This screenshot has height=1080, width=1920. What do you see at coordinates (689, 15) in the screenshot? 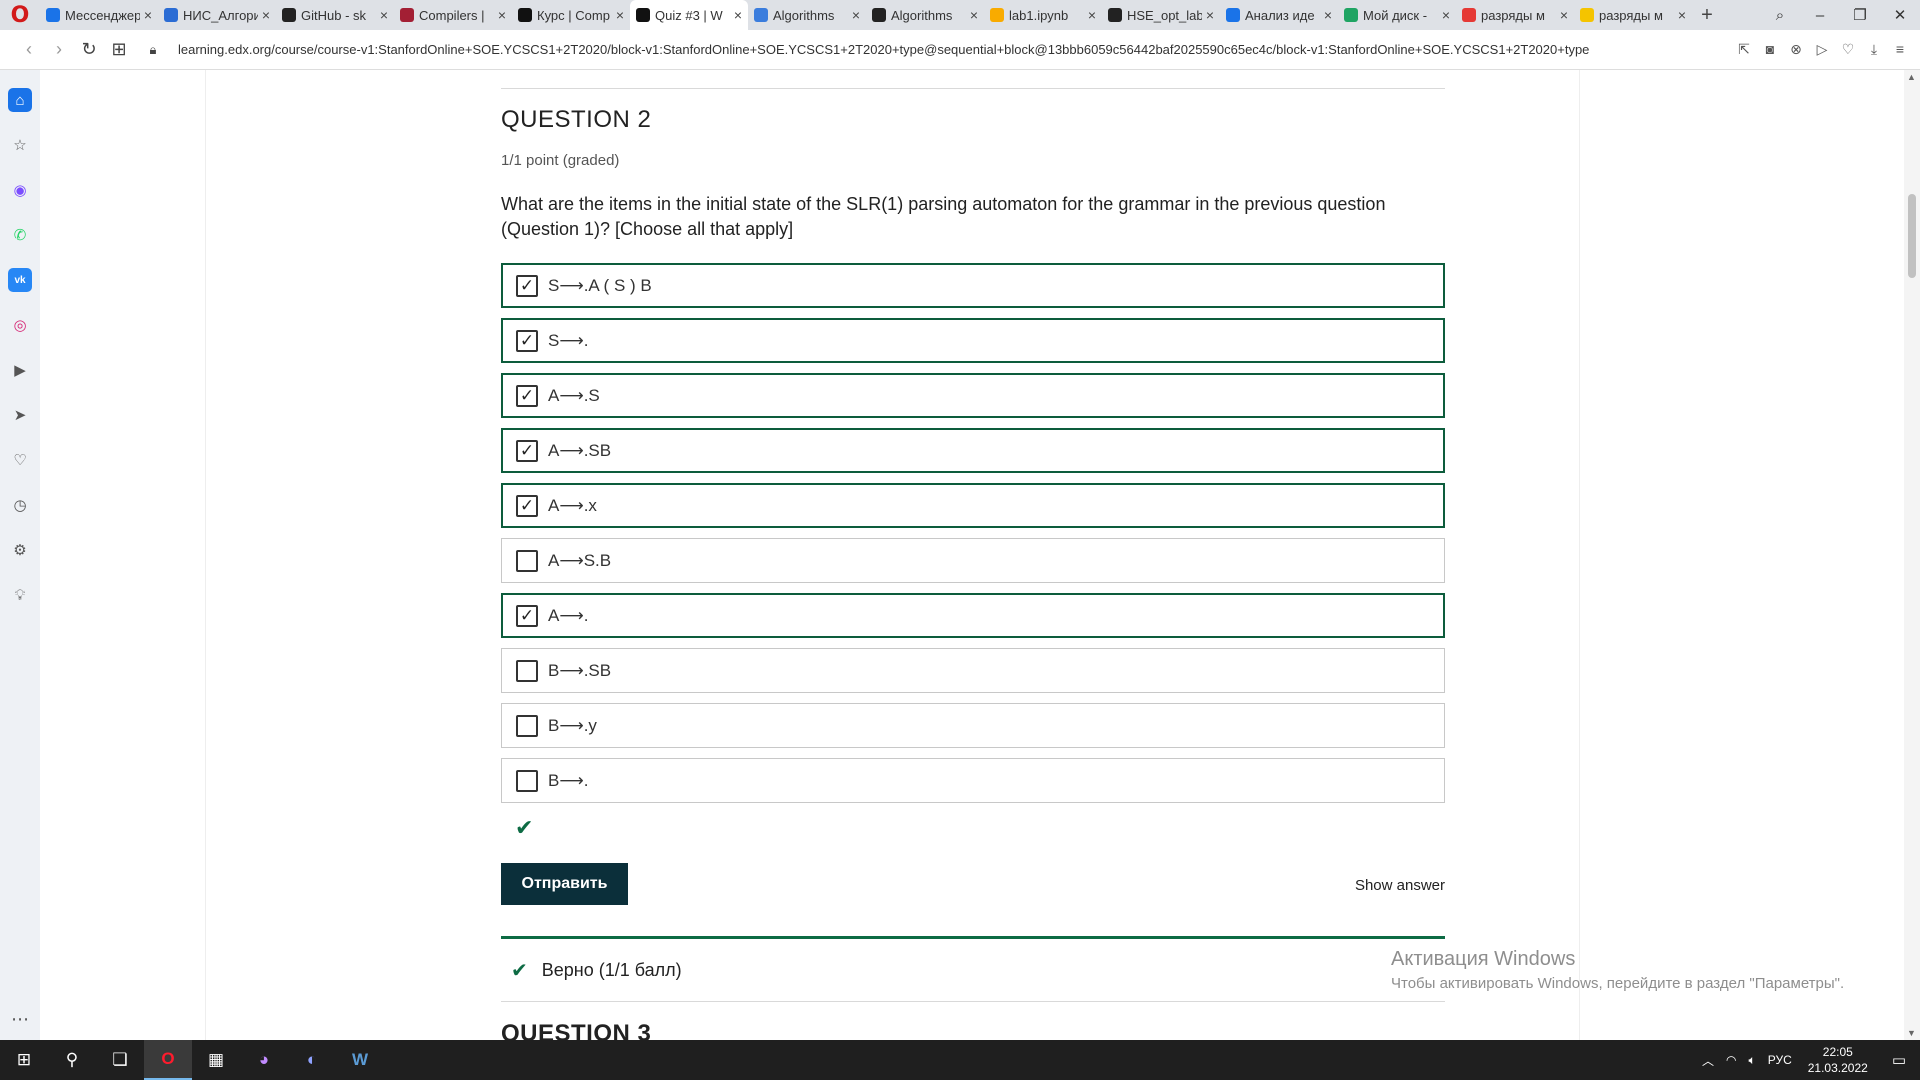
I see `browser-tab: Quiz #3 | W ×` at bounding box center [689, 15].